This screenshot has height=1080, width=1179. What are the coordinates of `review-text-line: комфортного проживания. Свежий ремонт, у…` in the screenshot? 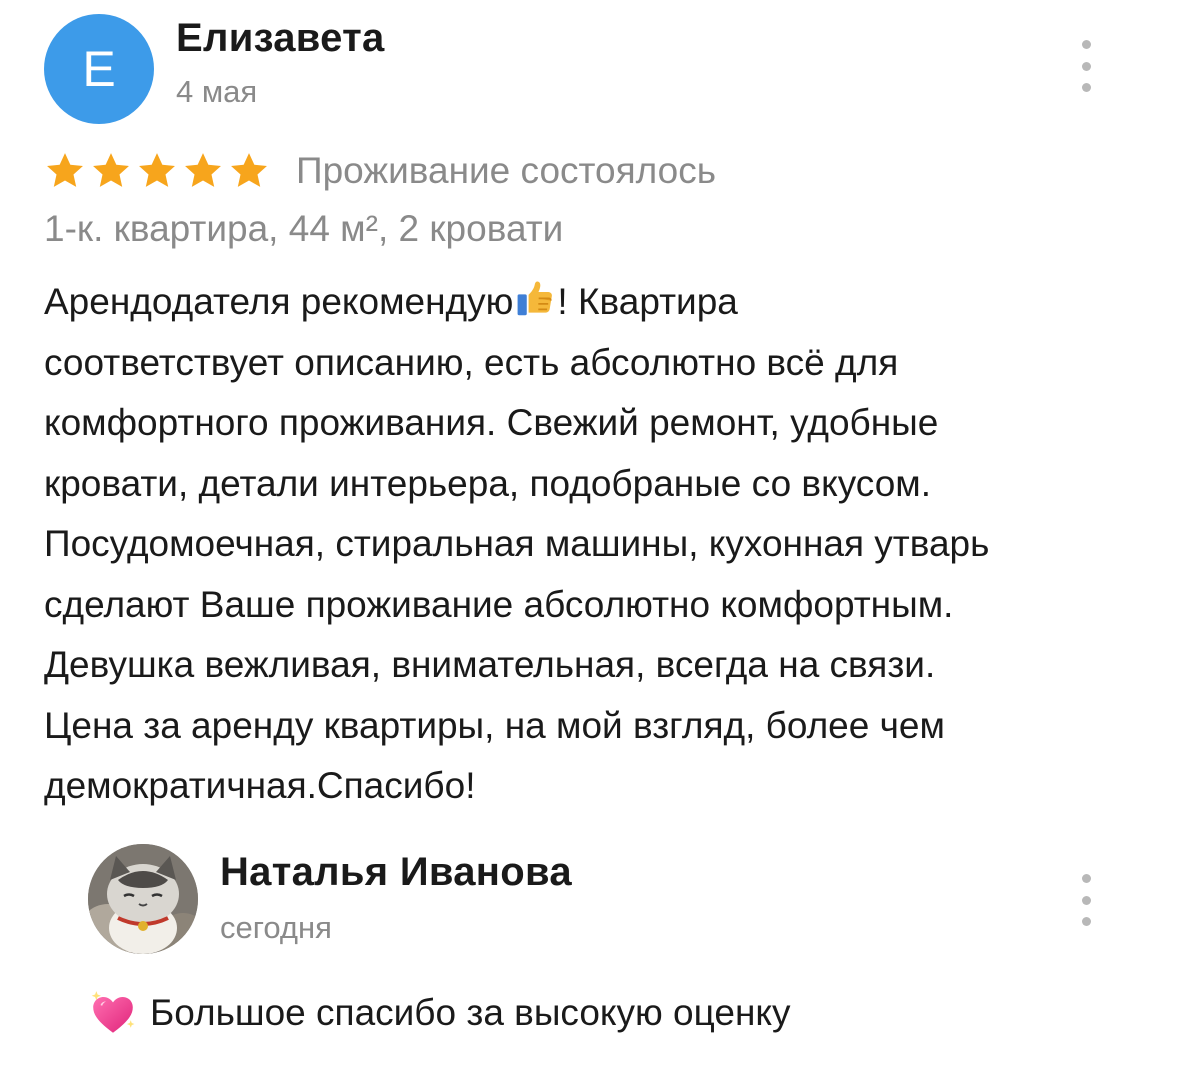 It's located at (491, 422).